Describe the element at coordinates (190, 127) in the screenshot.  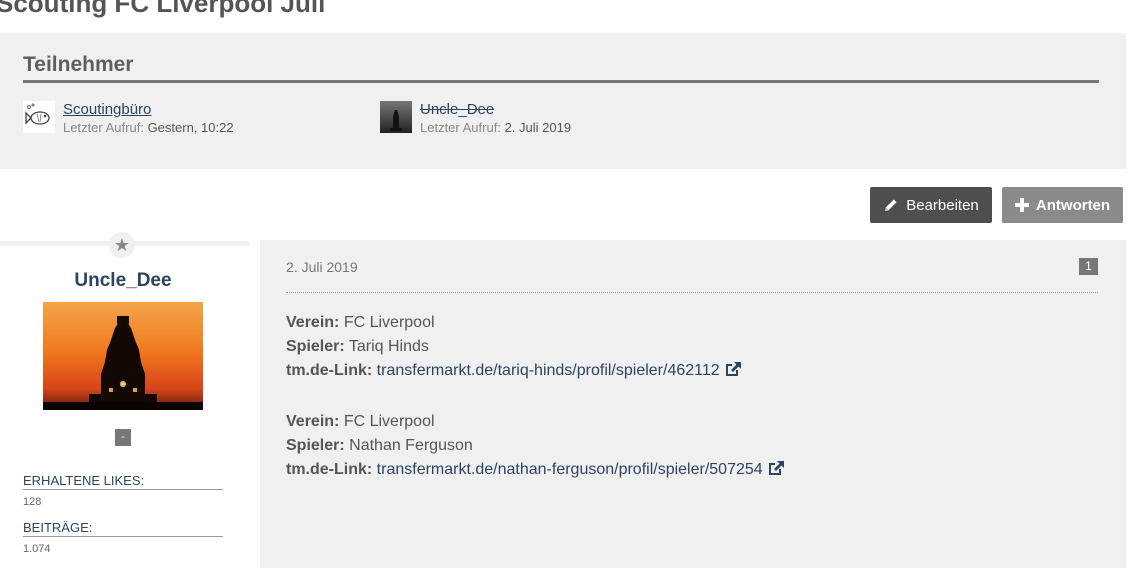
I see `last-visit-value: Gestern, 10:22` at that location.